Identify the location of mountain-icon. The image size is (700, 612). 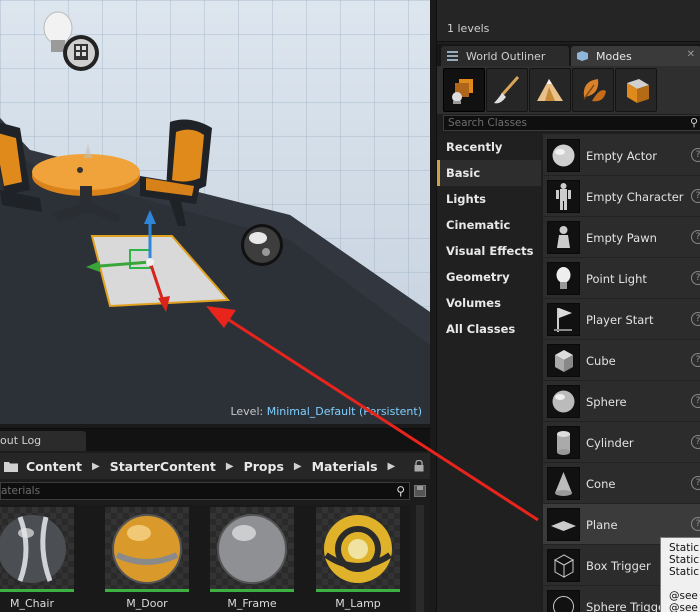
(550, 90).